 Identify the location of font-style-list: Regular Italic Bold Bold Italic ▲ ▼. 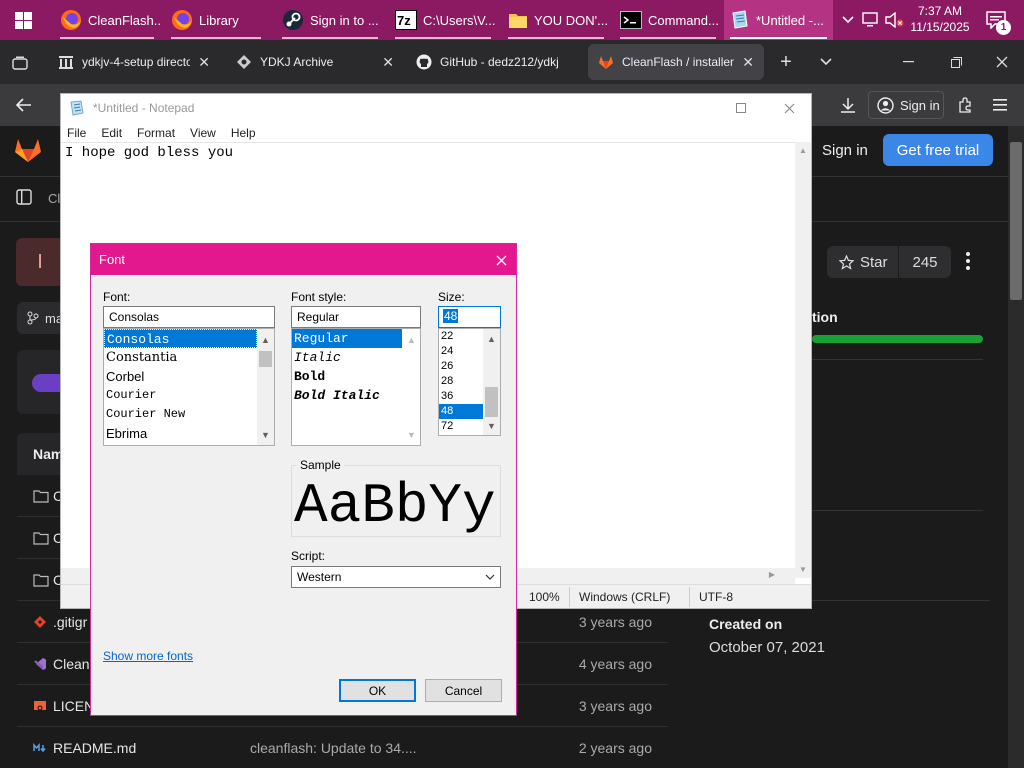
(356, 387).